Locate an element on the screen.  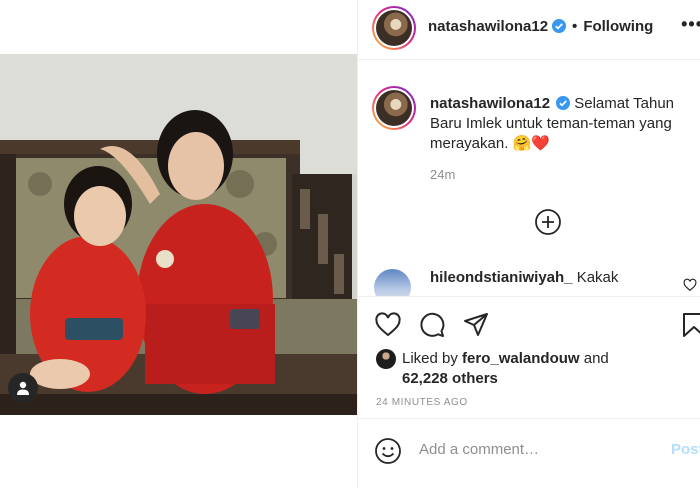
likes-prefix: Liked by is located at coordinates (430, 358).